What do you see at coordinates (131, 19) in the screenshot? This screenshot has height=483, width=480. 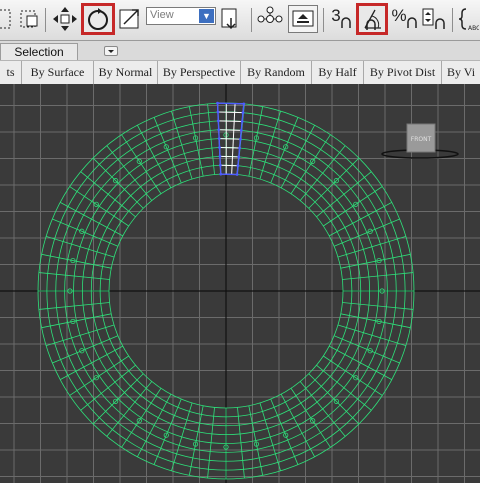 I see `scale-icon` at bounding box center [131, 19].